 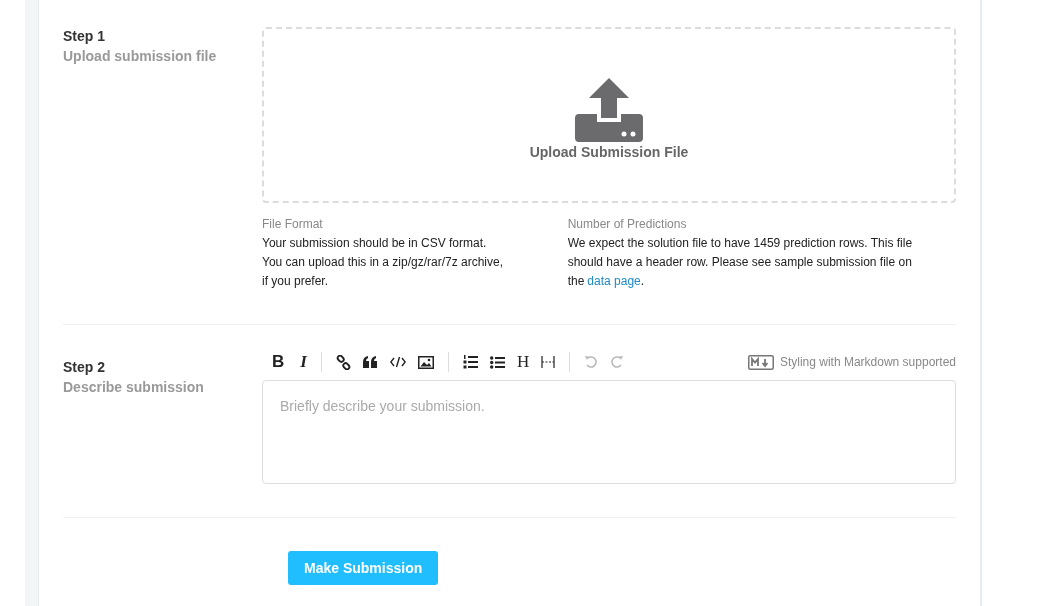 What do you see at coordinates (140, 56) in the screenshot?
I see `step-subtitle: Upload submission file` at bounding box center [140, 56].